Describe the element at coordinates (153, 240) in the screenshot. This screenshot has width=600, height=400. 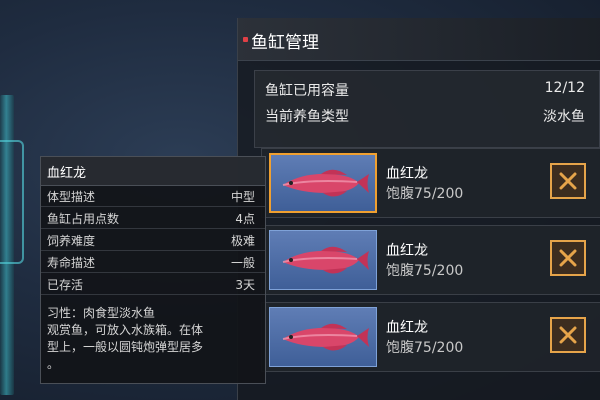
I see `tooltip-row: 饲养难度 极难` at that location.